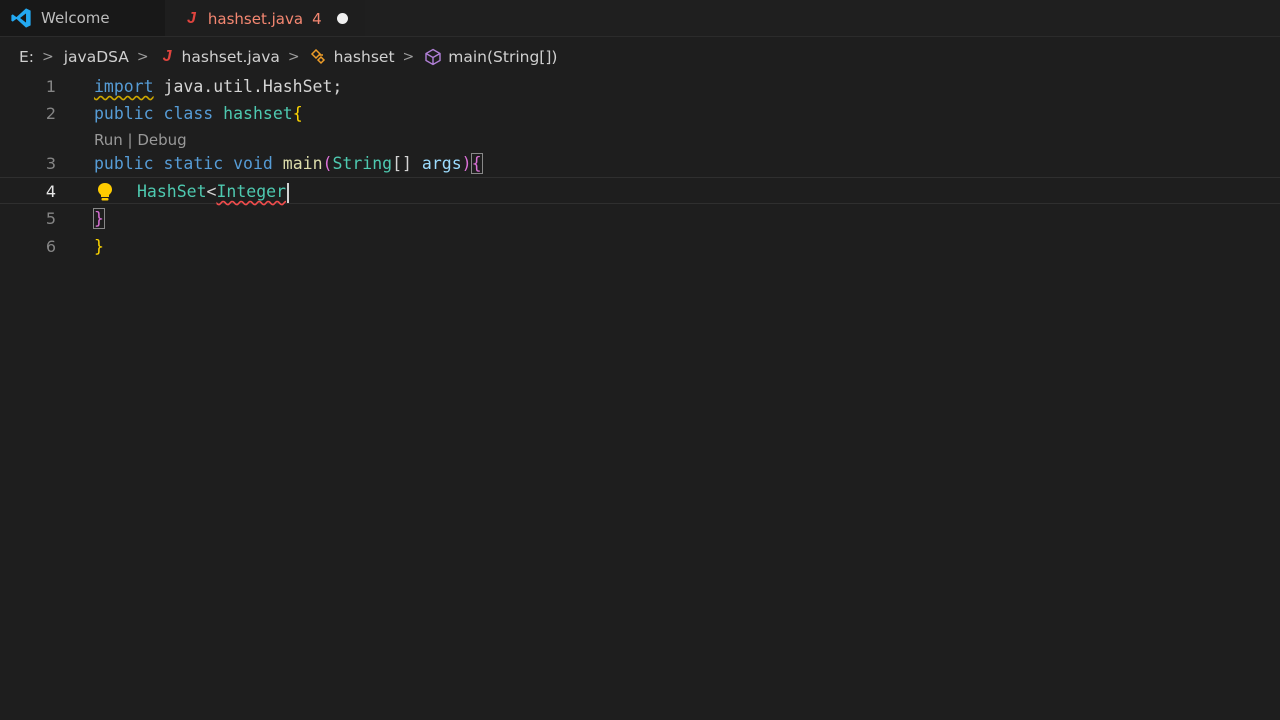 Image resolution: width=1280 pixels, height=720 pixels. I want to click on angle-bracket: <, so click(211, 191).